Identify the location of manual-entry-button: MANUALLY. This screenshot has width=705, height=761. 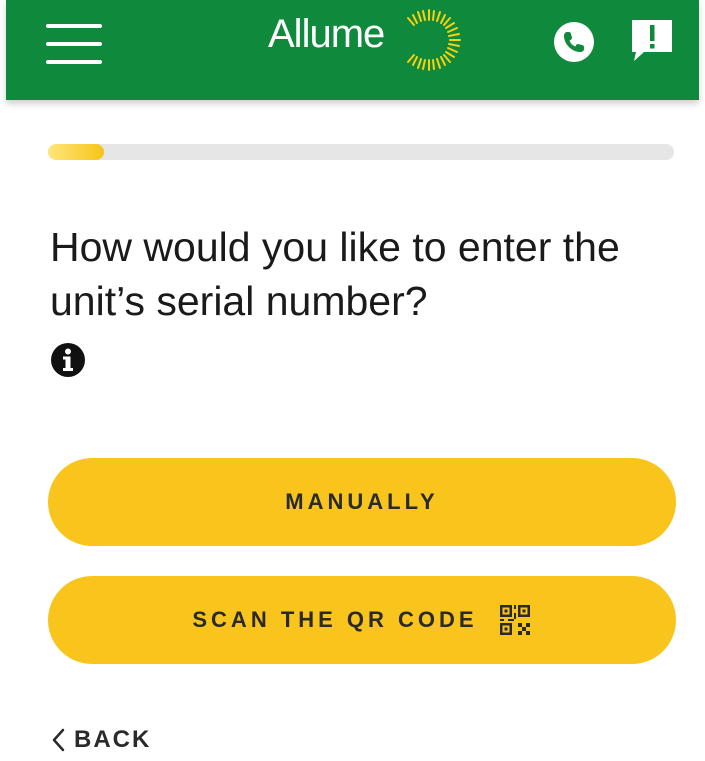
(362, 502).